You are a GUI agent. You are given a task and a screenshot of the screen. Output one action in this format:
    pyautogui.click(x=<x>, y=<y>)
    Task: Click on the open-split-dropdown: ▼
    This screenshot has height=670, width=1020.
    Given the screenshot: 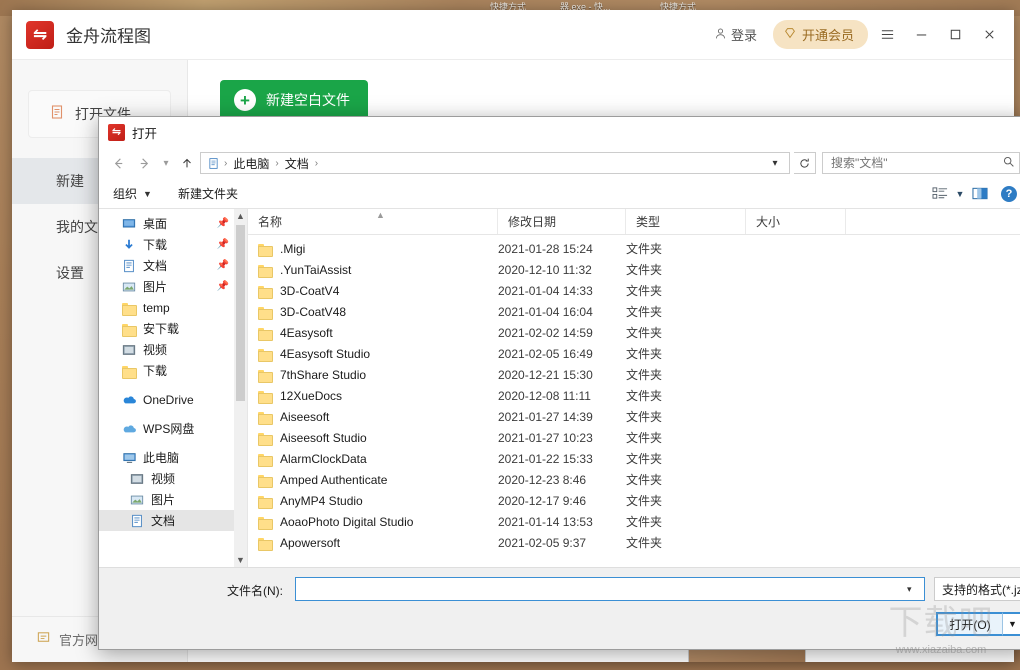 What is the action you would take?
    pyautogui.click(x=1011, y=624)
    